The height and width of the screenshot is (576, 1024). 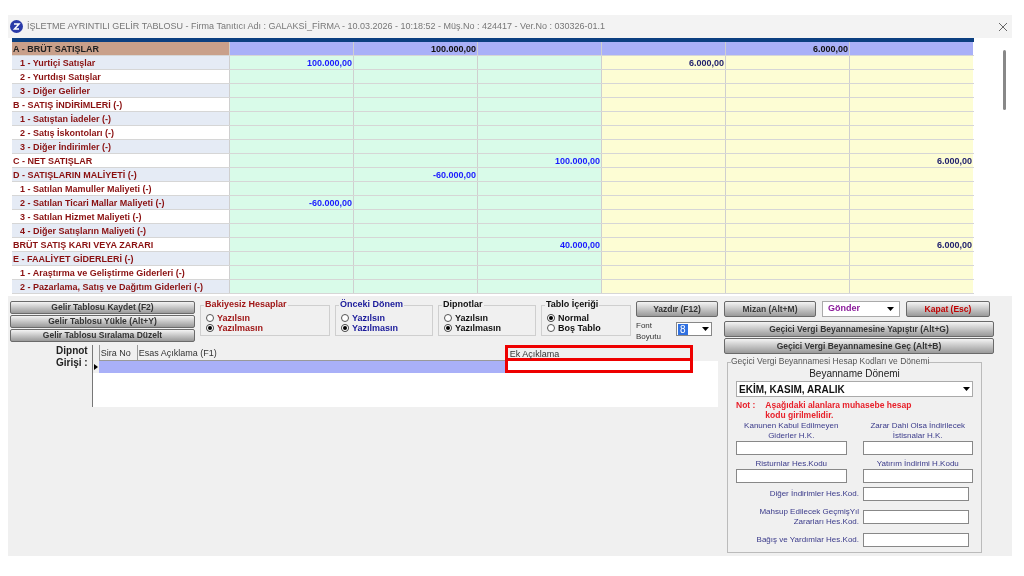 I want to click on period-select: EKİM, KASIM, ARALIK, so click(x=854, y=389).